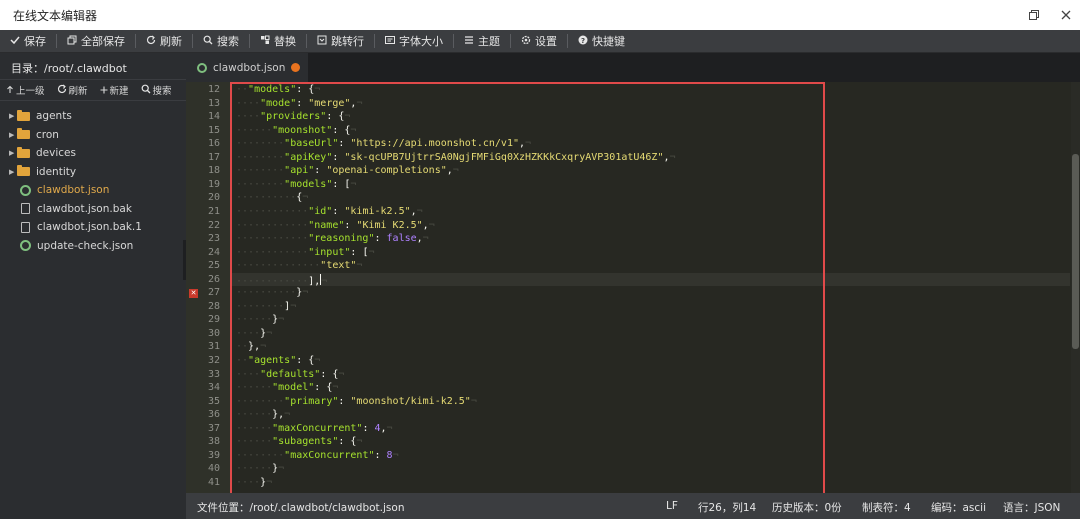 This screenshot has height=519, width=1080. What do you see at coordinates (356, 401) in the screenshot?
I see `code-line: ········"primary": "moonshot/kimi-k2.5"¬` at bounding box center [356, 401].